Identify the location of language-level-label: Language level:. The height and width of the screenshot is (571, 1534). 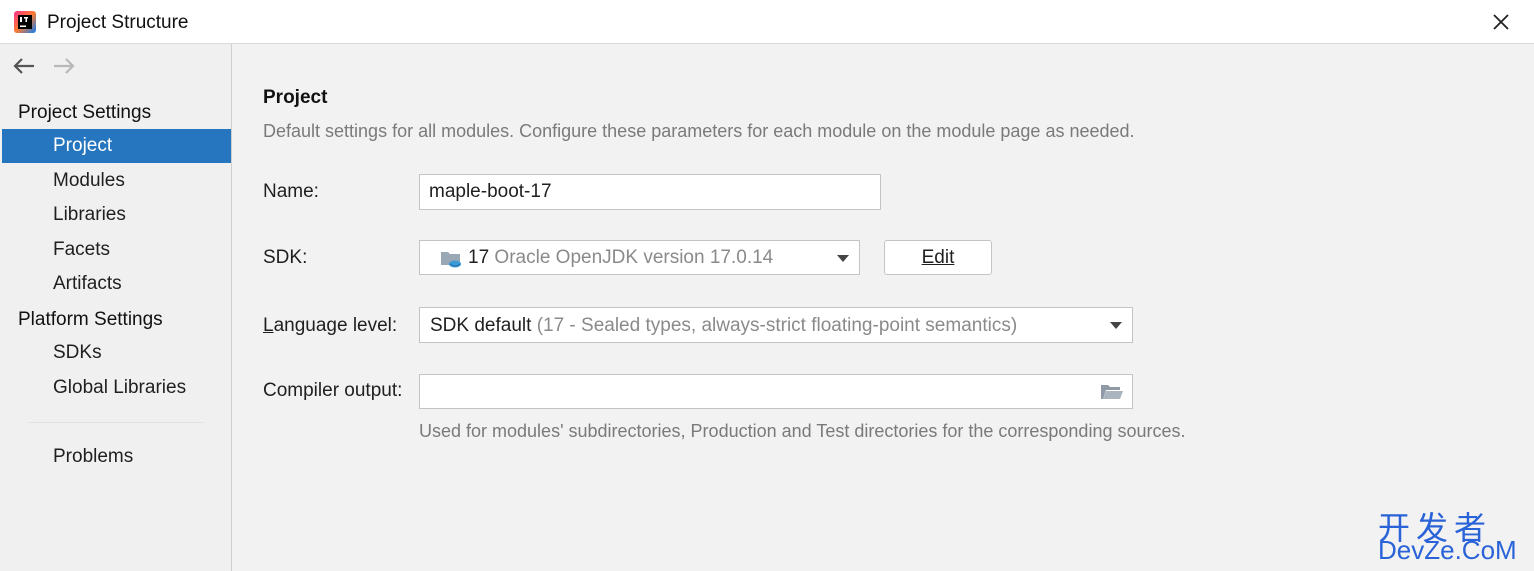
(330, 325).